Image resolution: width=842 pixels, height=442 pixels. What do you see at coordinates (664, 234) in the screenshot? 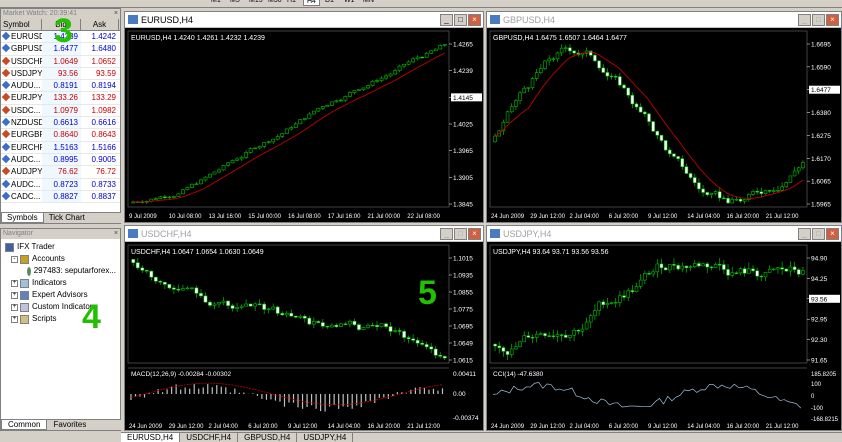
I see `chart-titlebar: USDJPY,H4 _ □ ×` at bounding box center [664, 234].